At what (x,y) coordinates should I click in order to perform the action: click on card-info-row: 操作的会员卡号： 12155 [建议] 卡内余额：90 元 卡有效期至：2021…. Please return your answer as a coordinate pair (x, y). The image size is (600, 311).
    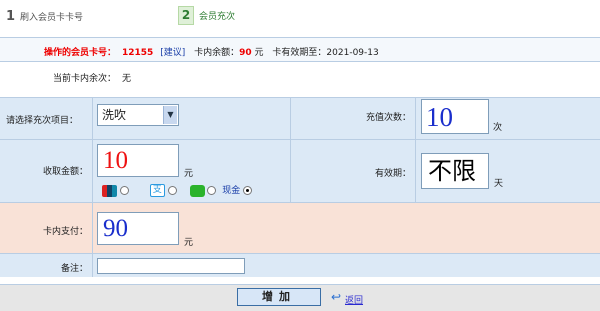
    Looking at the image, I should click on (300, 49).